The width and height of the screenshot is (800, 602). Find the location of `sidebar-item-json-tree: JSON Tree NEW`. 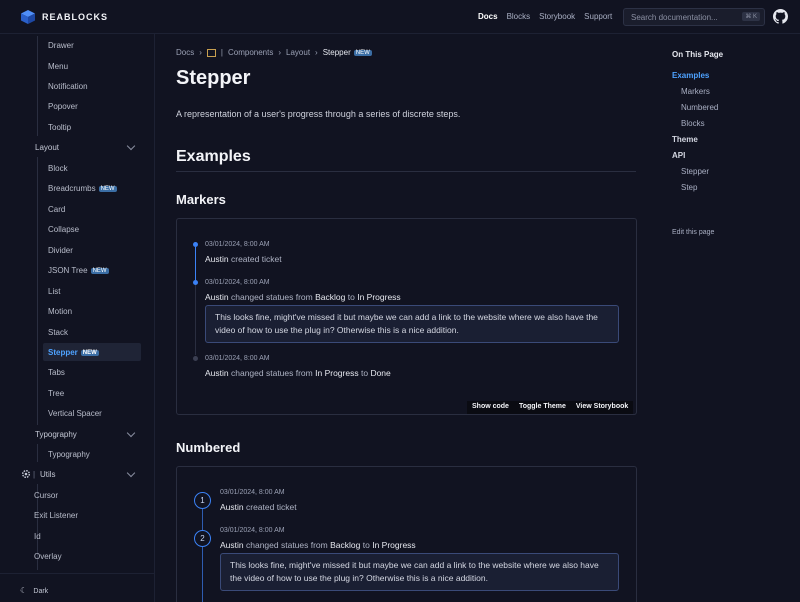

sidebar-item-json-tree: JSON Tree NEW is located at coordinates (78, 270).